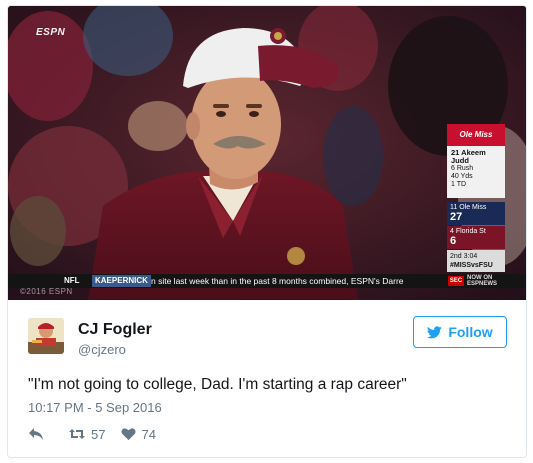 Image resolution: width=533 pixels, height=463 pixels. What do you see at coordinates (476, 172) in the screenshot?
I see `player-stat-box: 21 Akeem Judd 6 Rush 40 Yds 1 TD` at bounding box center [476, 172].